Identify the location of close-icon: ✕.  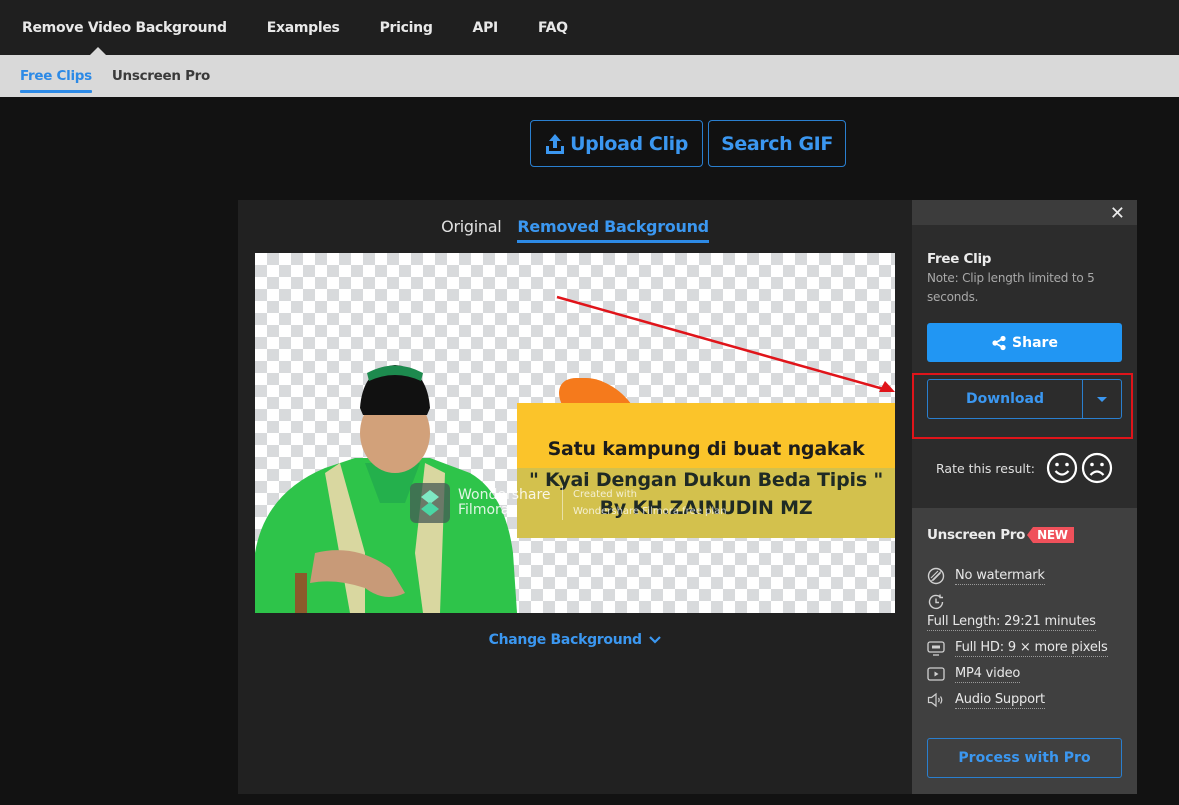
(1117, 213).